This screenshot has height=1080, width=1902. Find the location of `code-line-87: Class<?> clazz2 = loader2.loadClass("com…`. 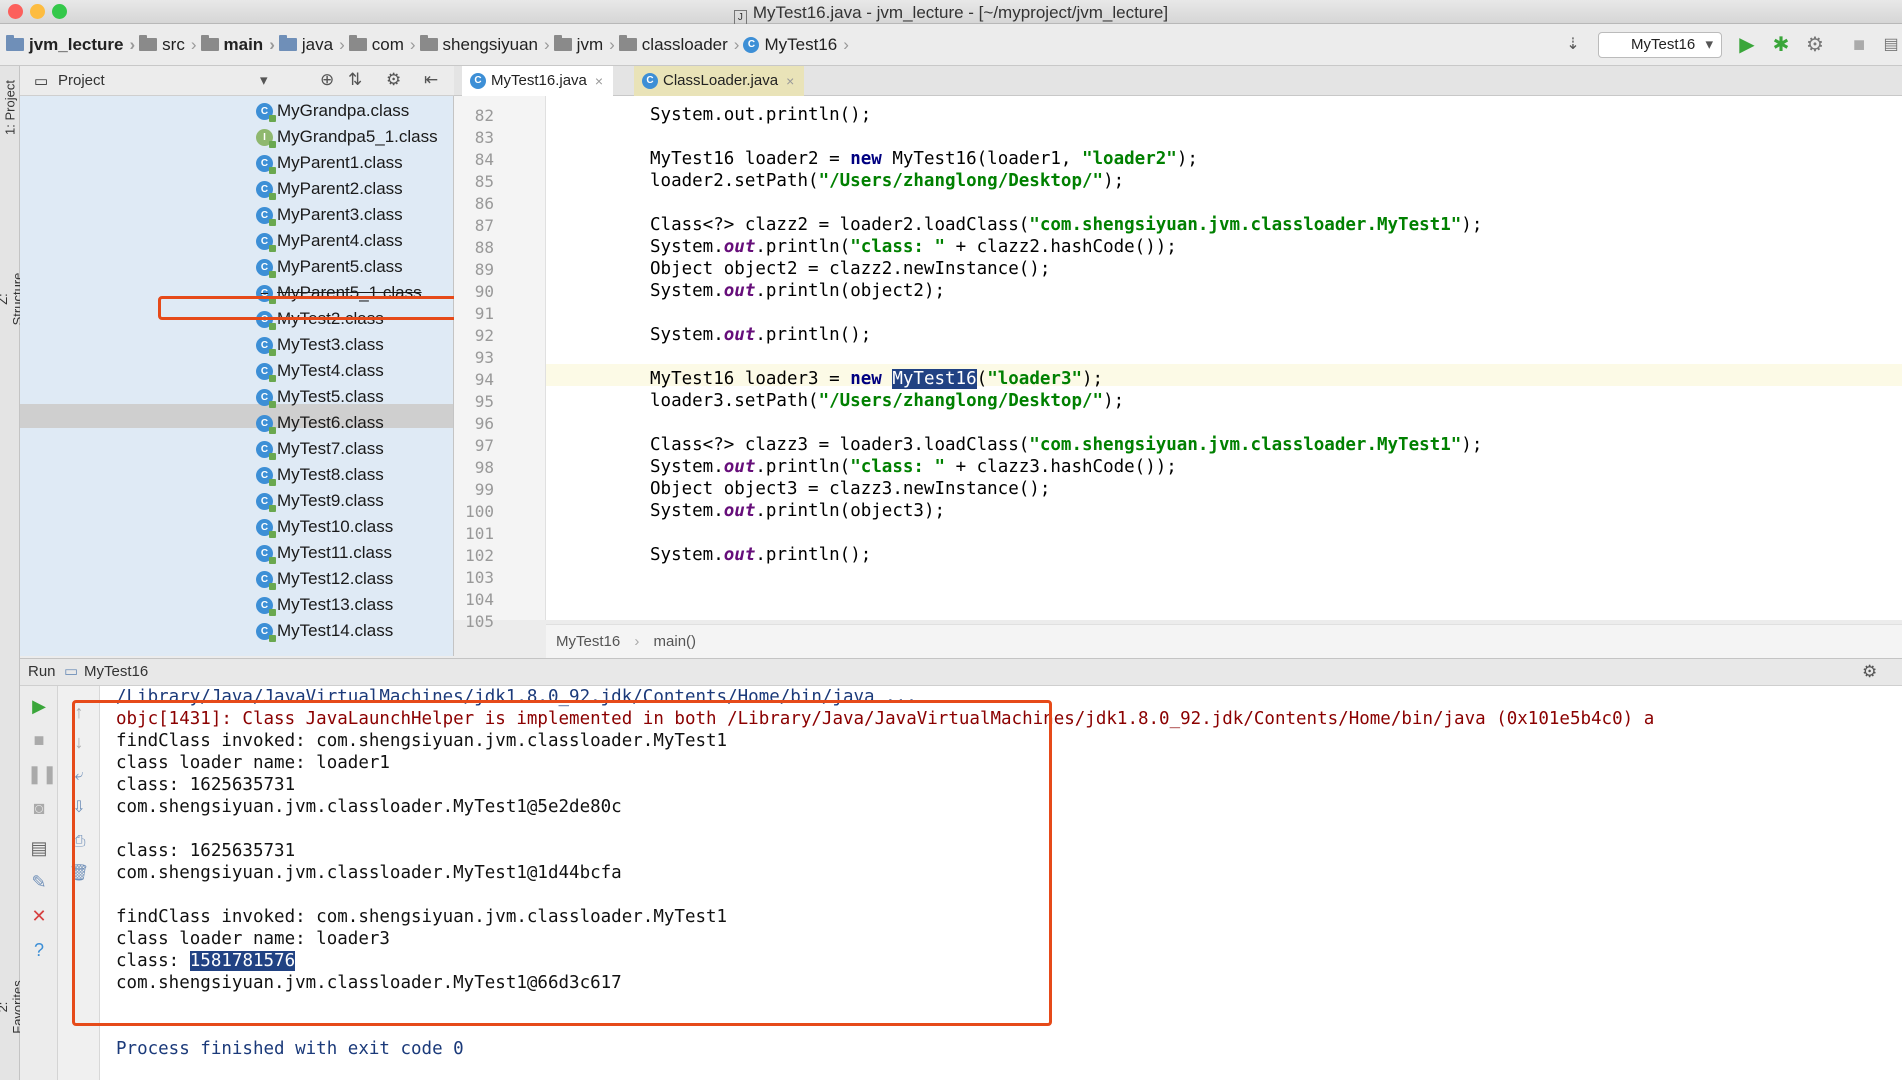

code-line-87: Class<?> clazz2 = loader2.loadClass("com… is located at coordinates (1066, 225).